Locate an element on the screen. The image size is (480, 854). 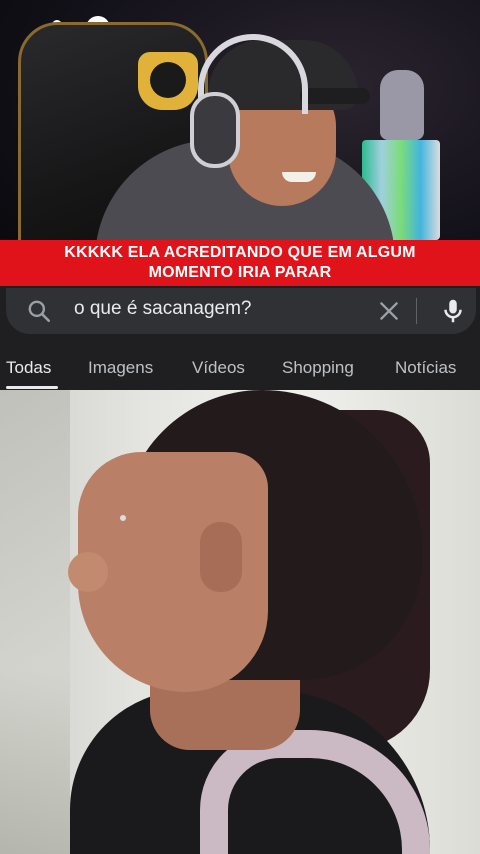
search-divider is located at coordinates (416, 311).